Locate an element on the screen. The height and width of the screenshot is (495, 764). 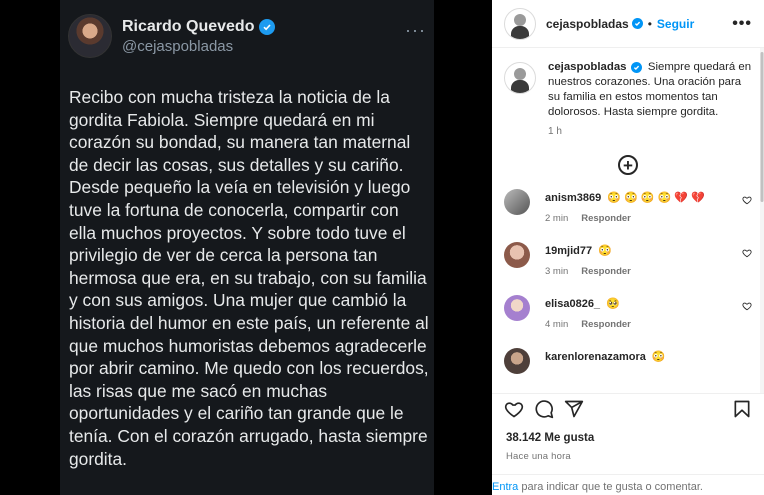
comment-line: karenlorenazamora 😳 is located at coordinates (605, 356).